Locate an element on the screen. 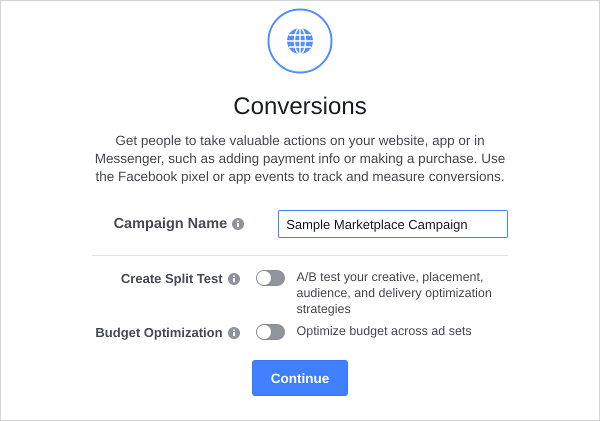 The height and width of the screenshot is (421, 600). field-label: Campaign Name is located at coordinates (171, 224).